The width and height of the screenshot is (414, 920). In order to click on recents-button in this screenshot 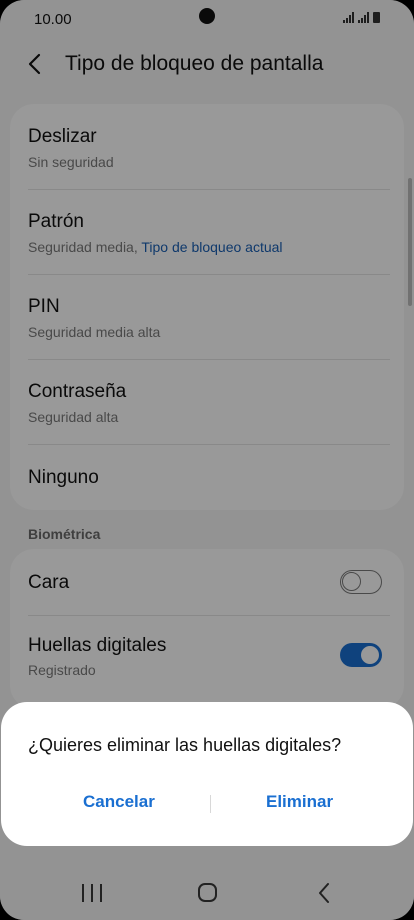, I will do `click(92, 893)`.